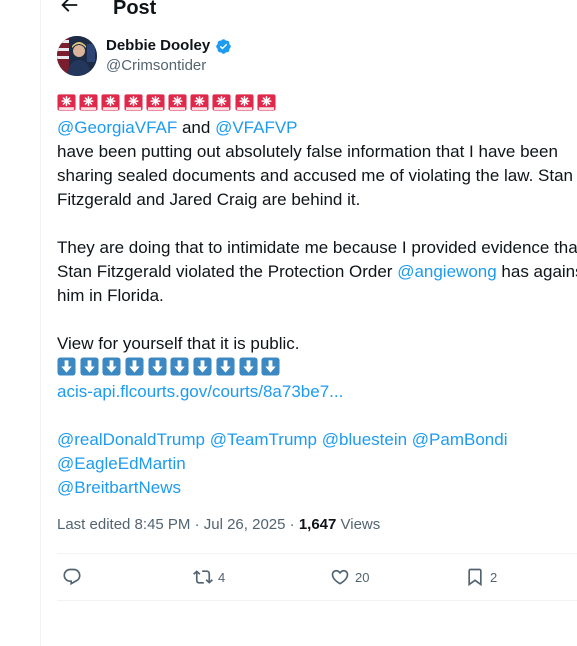  I want to click on back-arrow-icon, so click(69, 8).